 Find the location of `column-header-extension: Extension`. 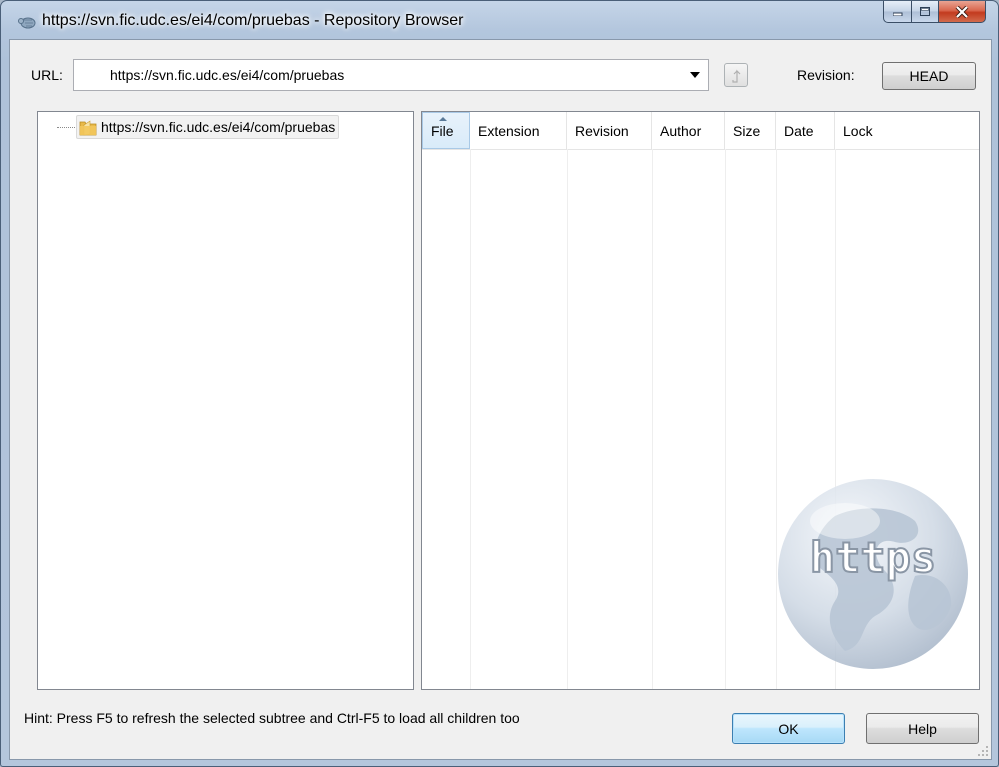

column-header-extension: Extension is located at coordinates (518, 130).